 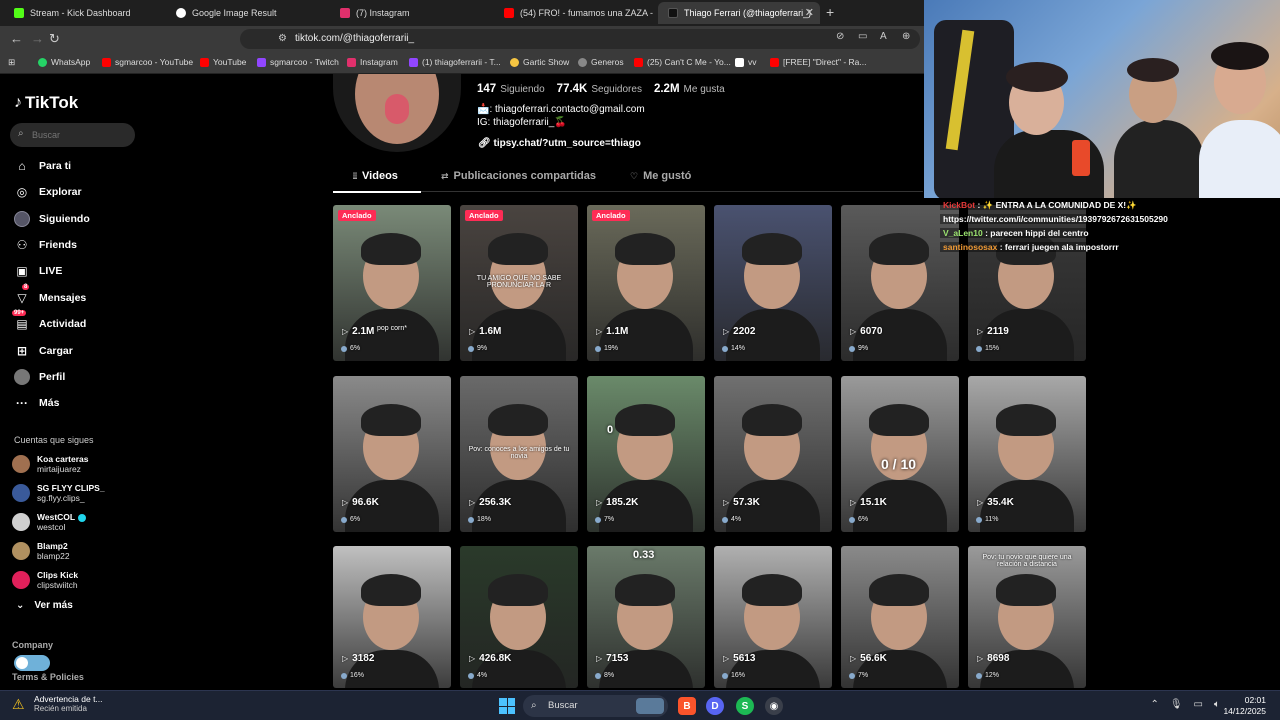 I want to click on search-box: ⌕, so click(x=72, y=135).